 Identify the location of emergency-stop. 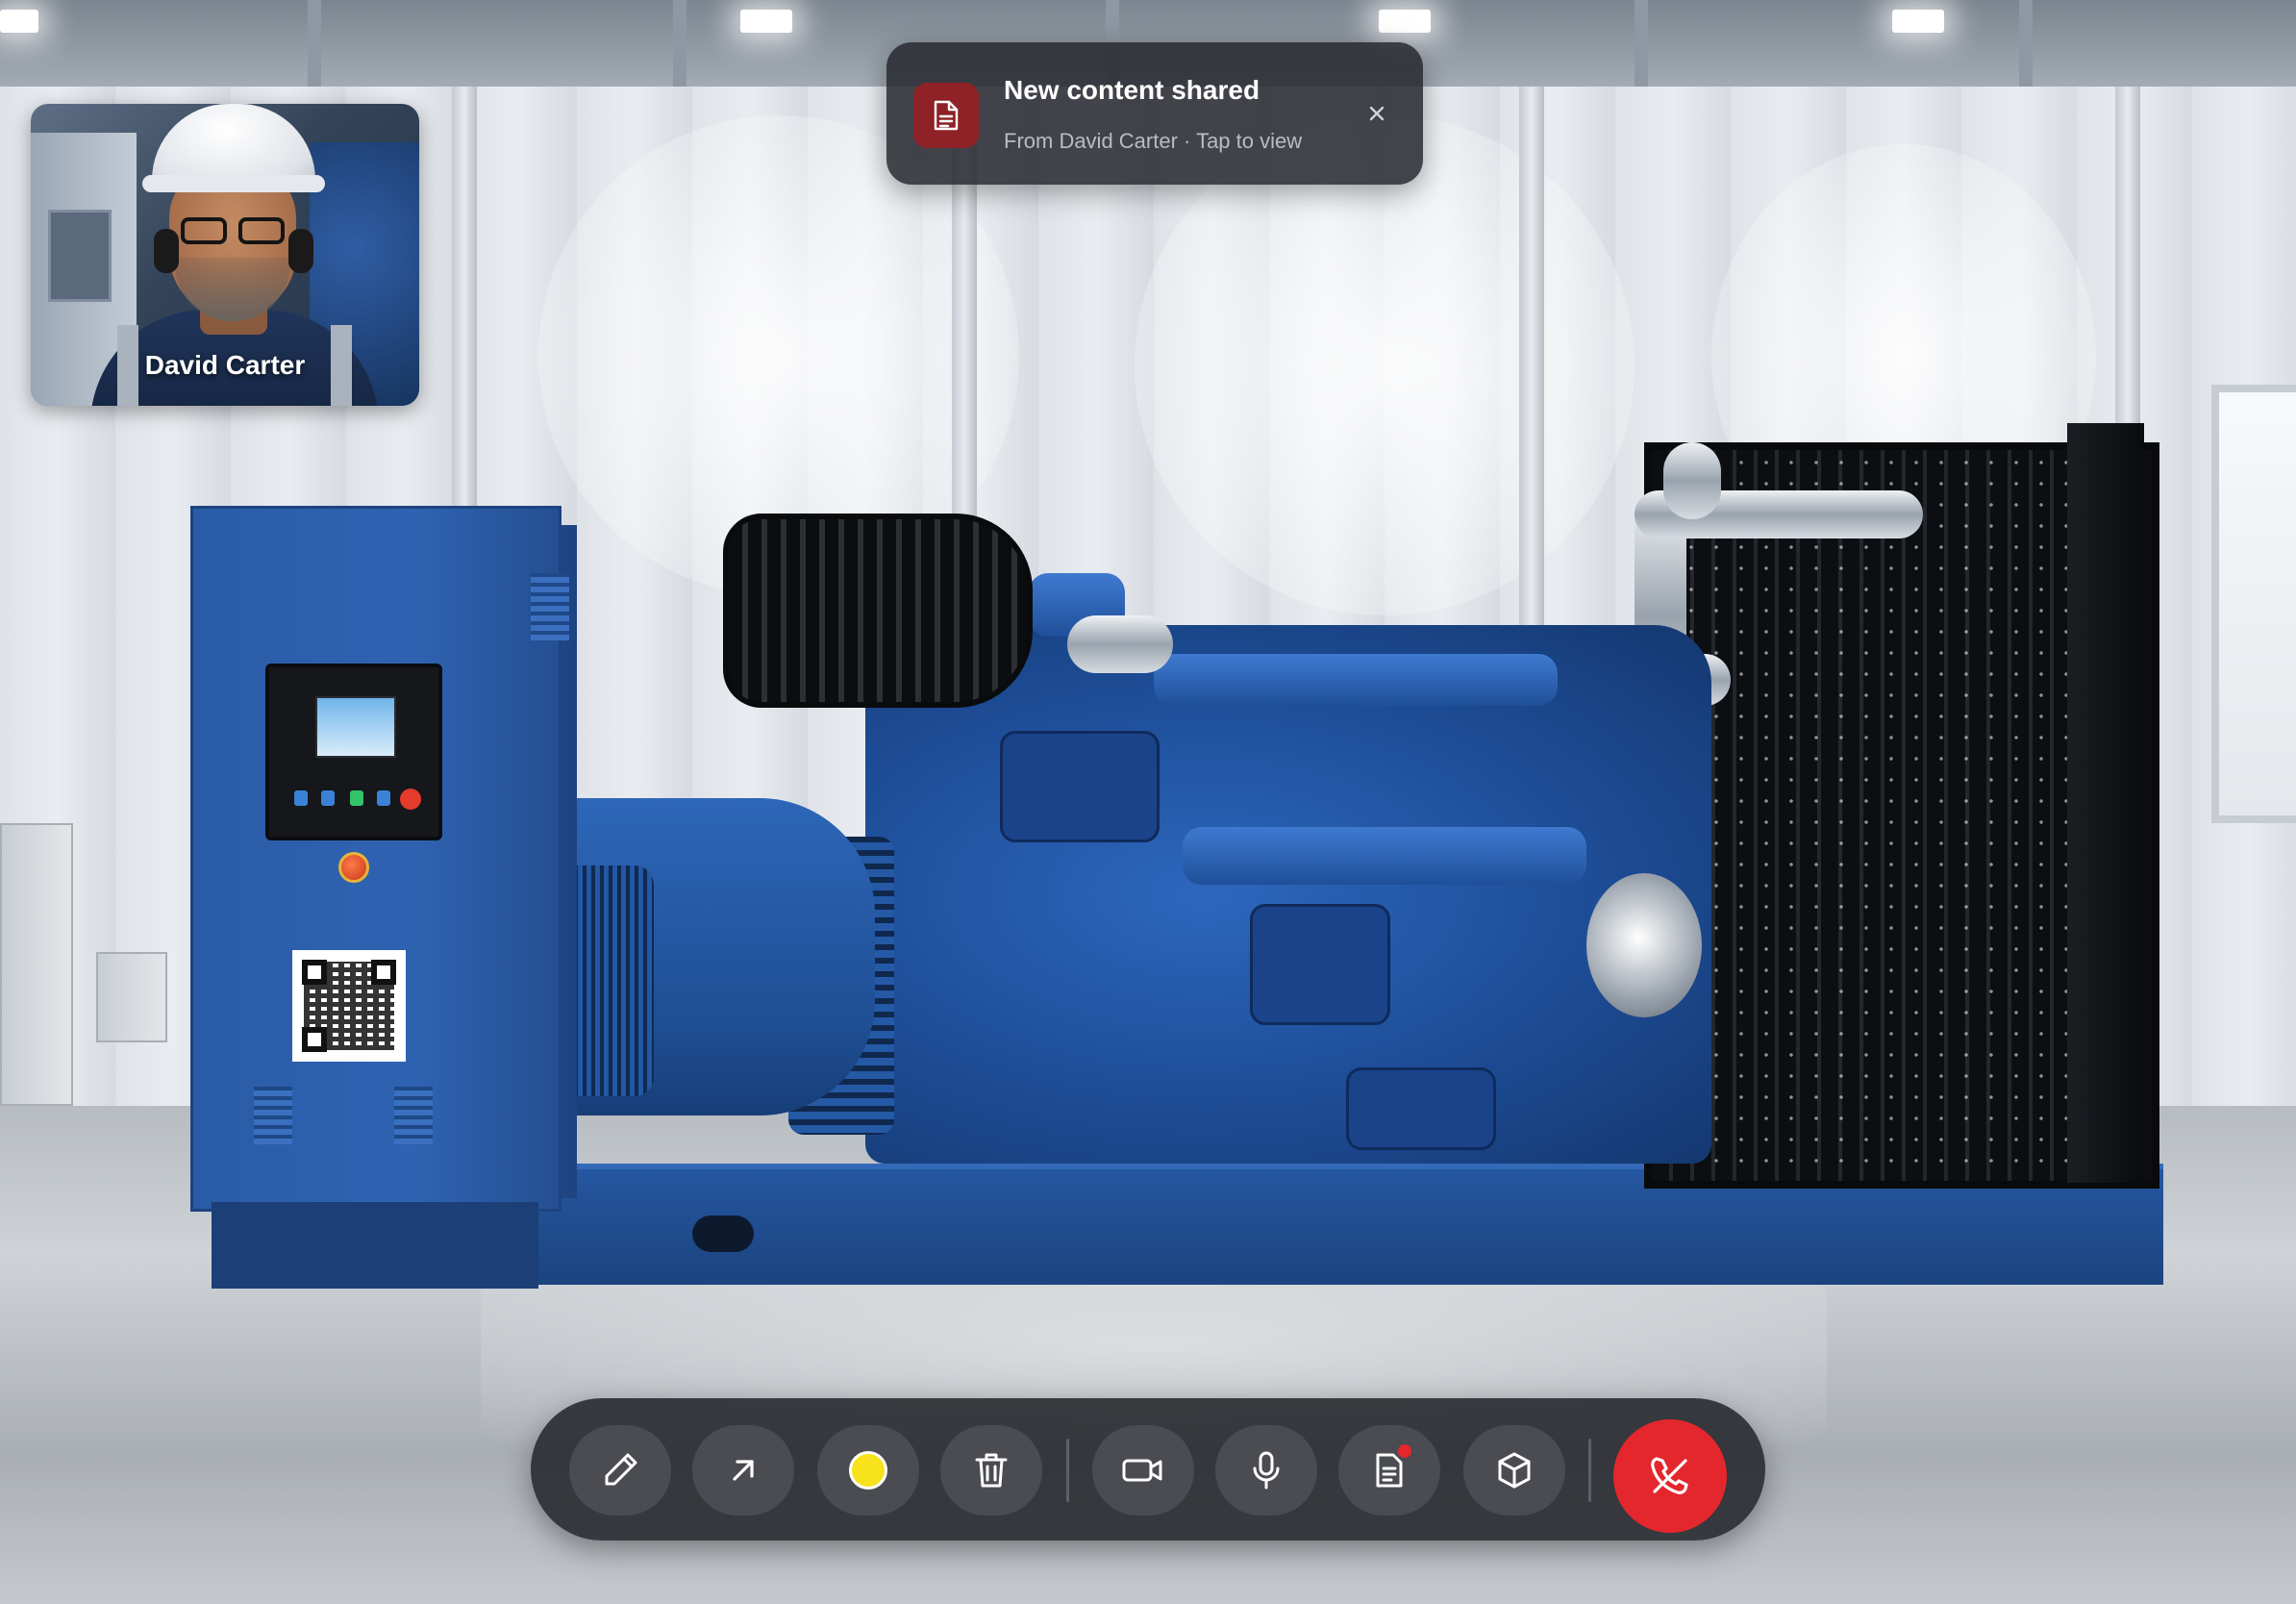
(353, 867).